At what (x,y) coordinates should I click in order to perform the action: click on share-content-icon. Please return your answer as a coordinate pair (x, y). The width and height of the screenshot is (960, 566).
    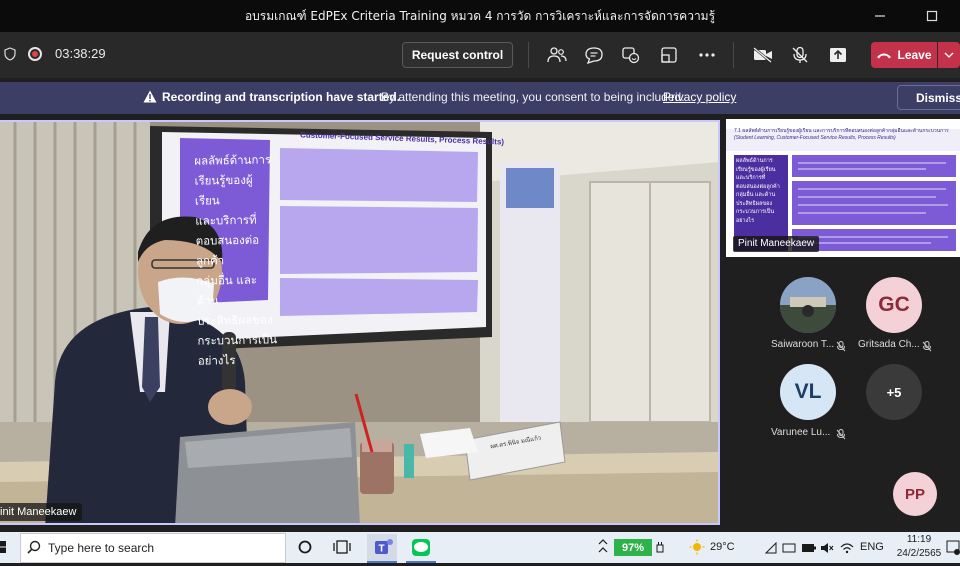
    Looking at the image, I should click on (838, 55).